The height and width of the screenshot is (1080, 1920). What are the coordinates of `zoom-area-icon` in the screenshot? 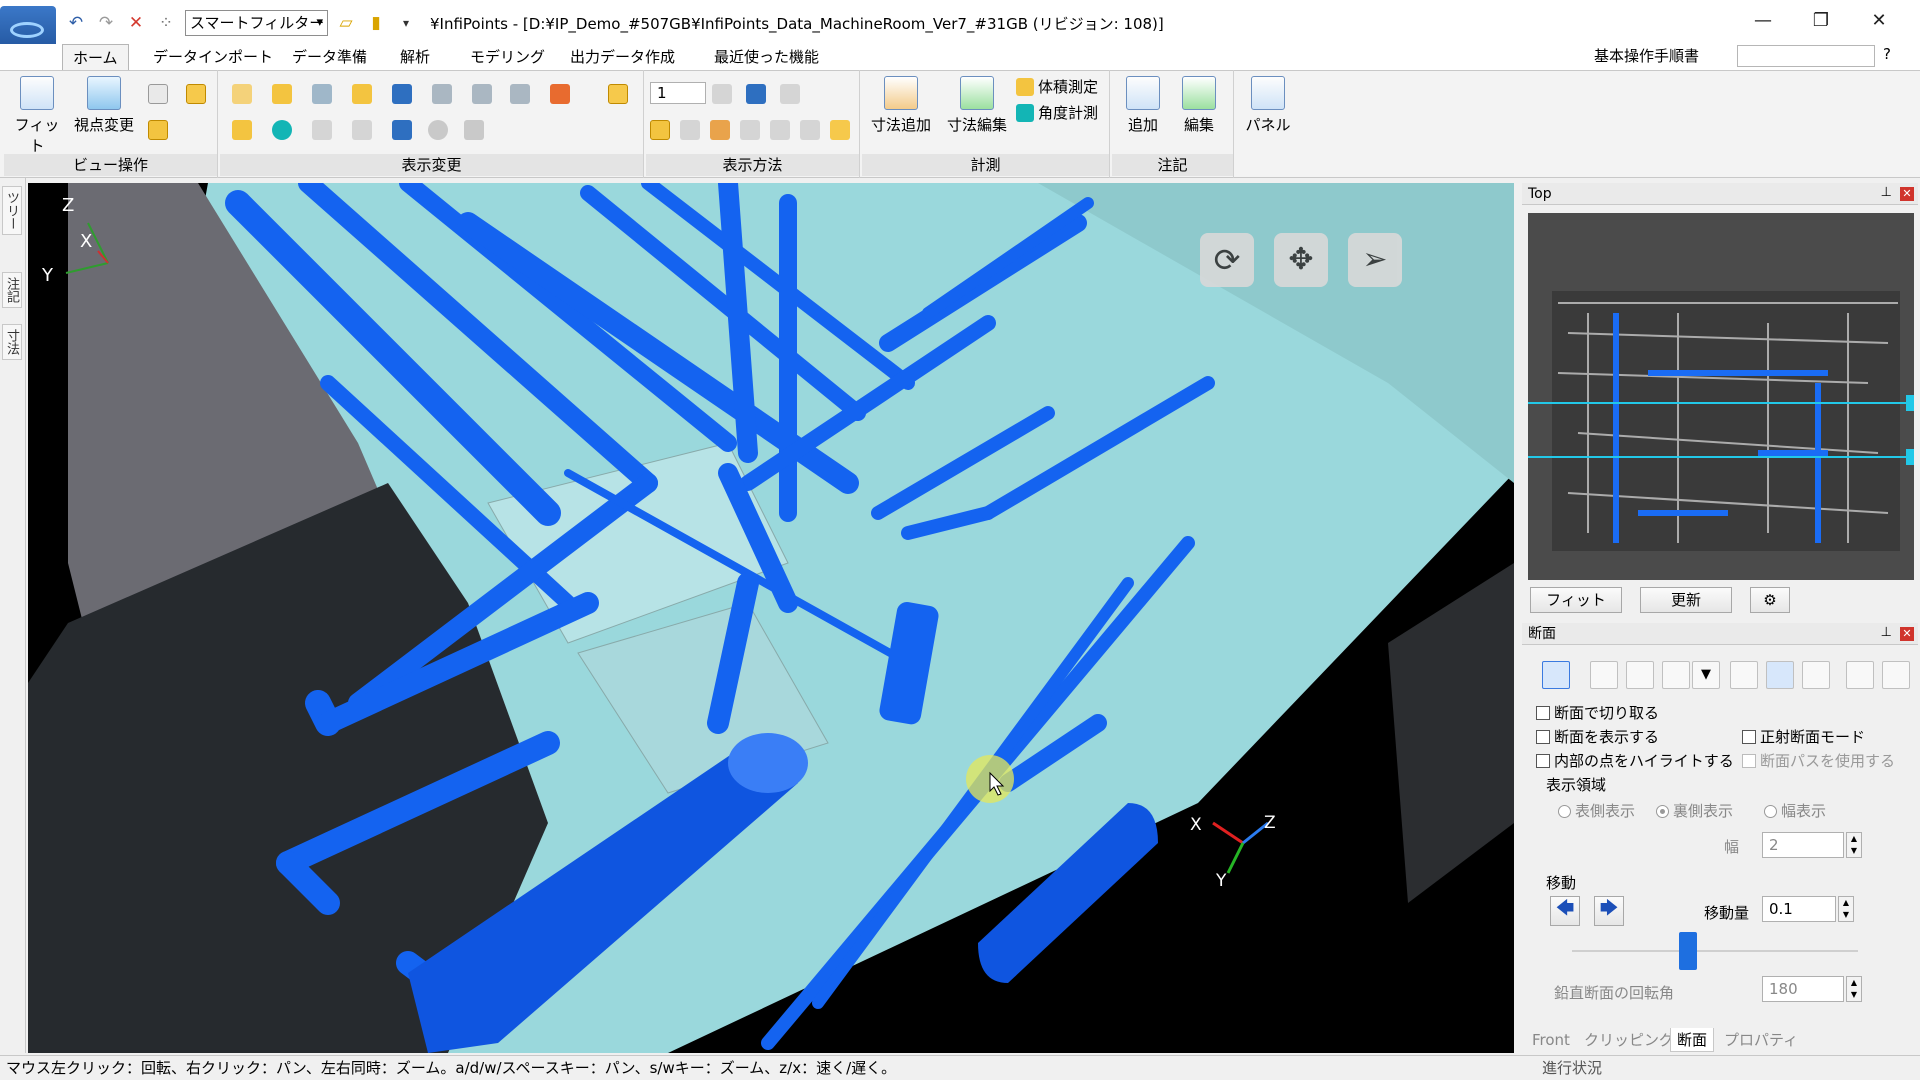 It's located at (196, 94).